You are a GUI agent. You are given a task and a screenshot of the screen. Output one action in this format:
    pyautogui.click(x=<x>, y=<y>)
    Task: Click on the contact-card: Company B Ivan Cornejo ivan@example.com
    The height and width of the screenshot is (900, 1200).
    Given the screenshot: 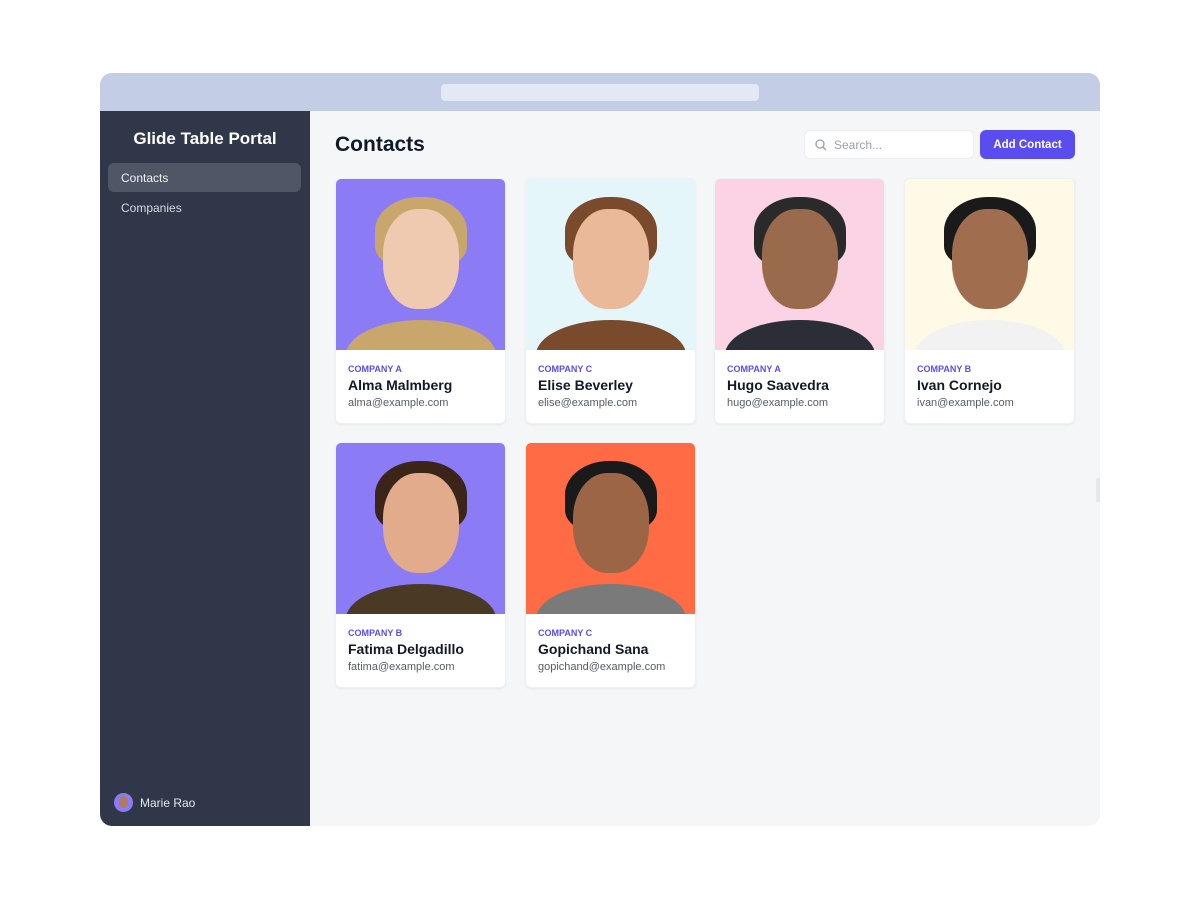 What is the action you would take?
    pyautogui.click(x=989, y=301)
    